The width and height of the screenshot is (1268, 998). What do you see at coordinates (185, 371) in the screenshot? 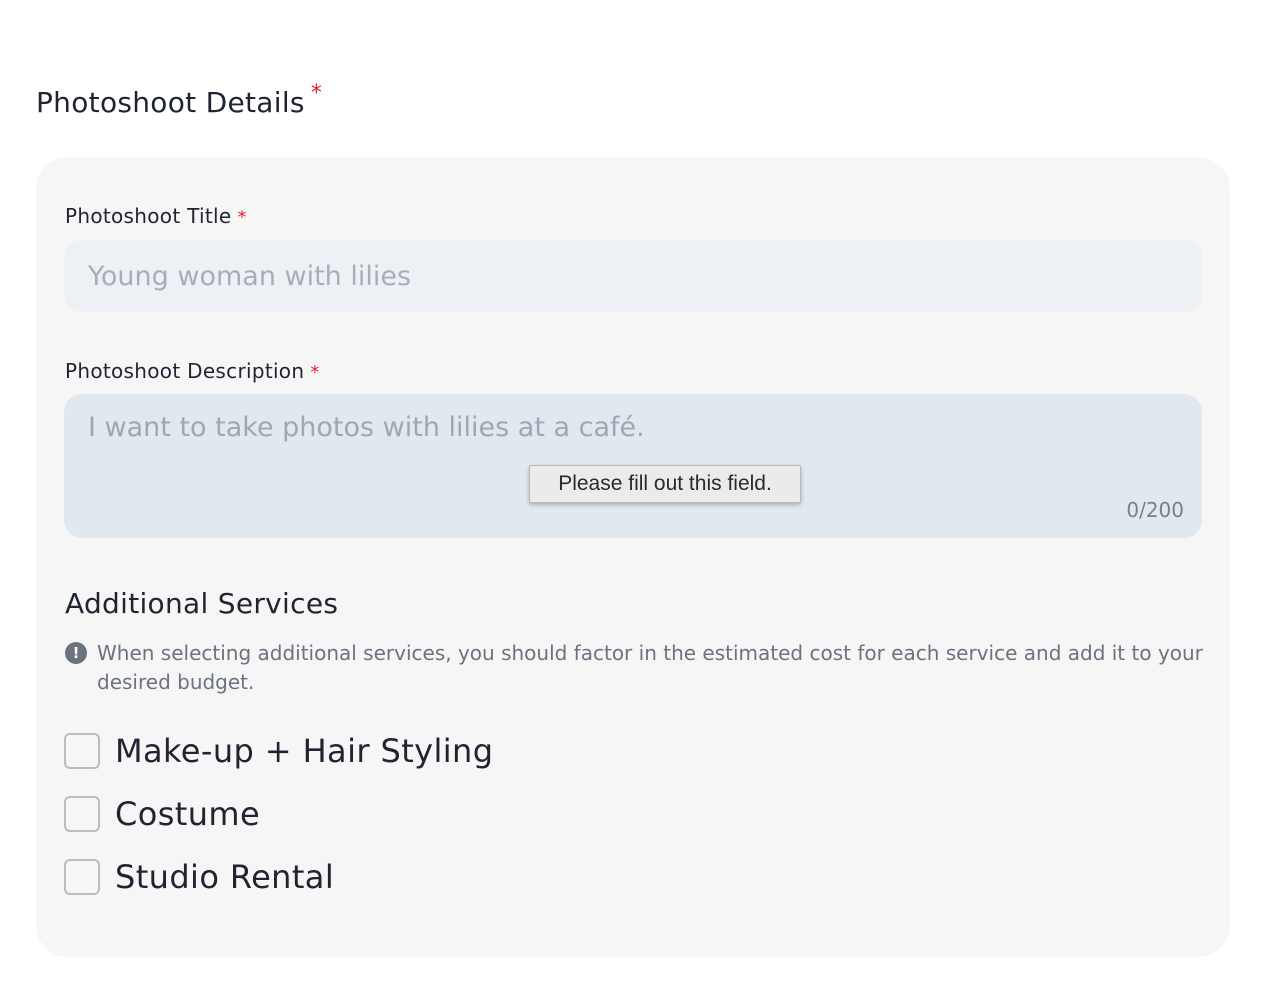
I see `photoshoot-description-label-text: Photoshoot Description` at bounding box center [185, 371].